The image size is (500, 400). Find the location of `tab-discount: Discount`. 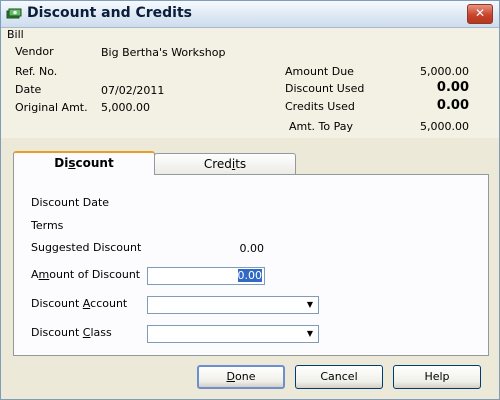

tab-discount: Discount is located at coordinates (84, 163).